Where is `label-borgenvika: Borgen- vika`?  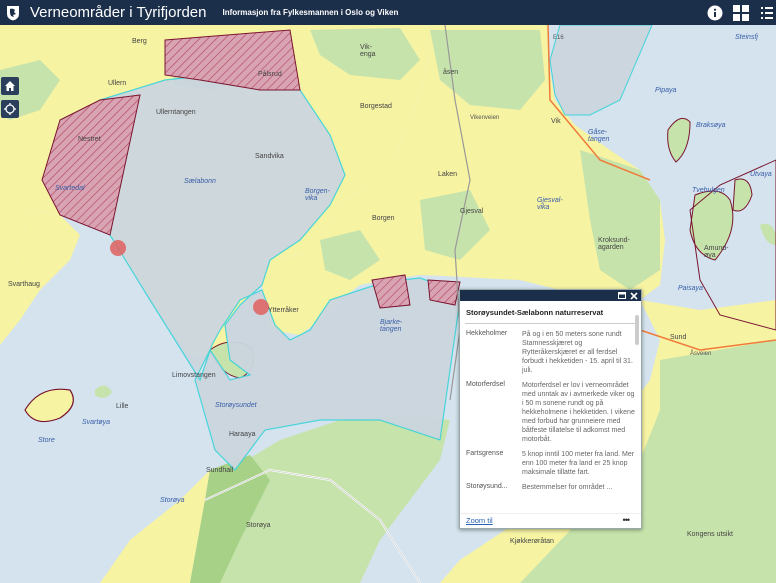 label-borgenvika: Borgen- vika is located at coordinates (317, 195).